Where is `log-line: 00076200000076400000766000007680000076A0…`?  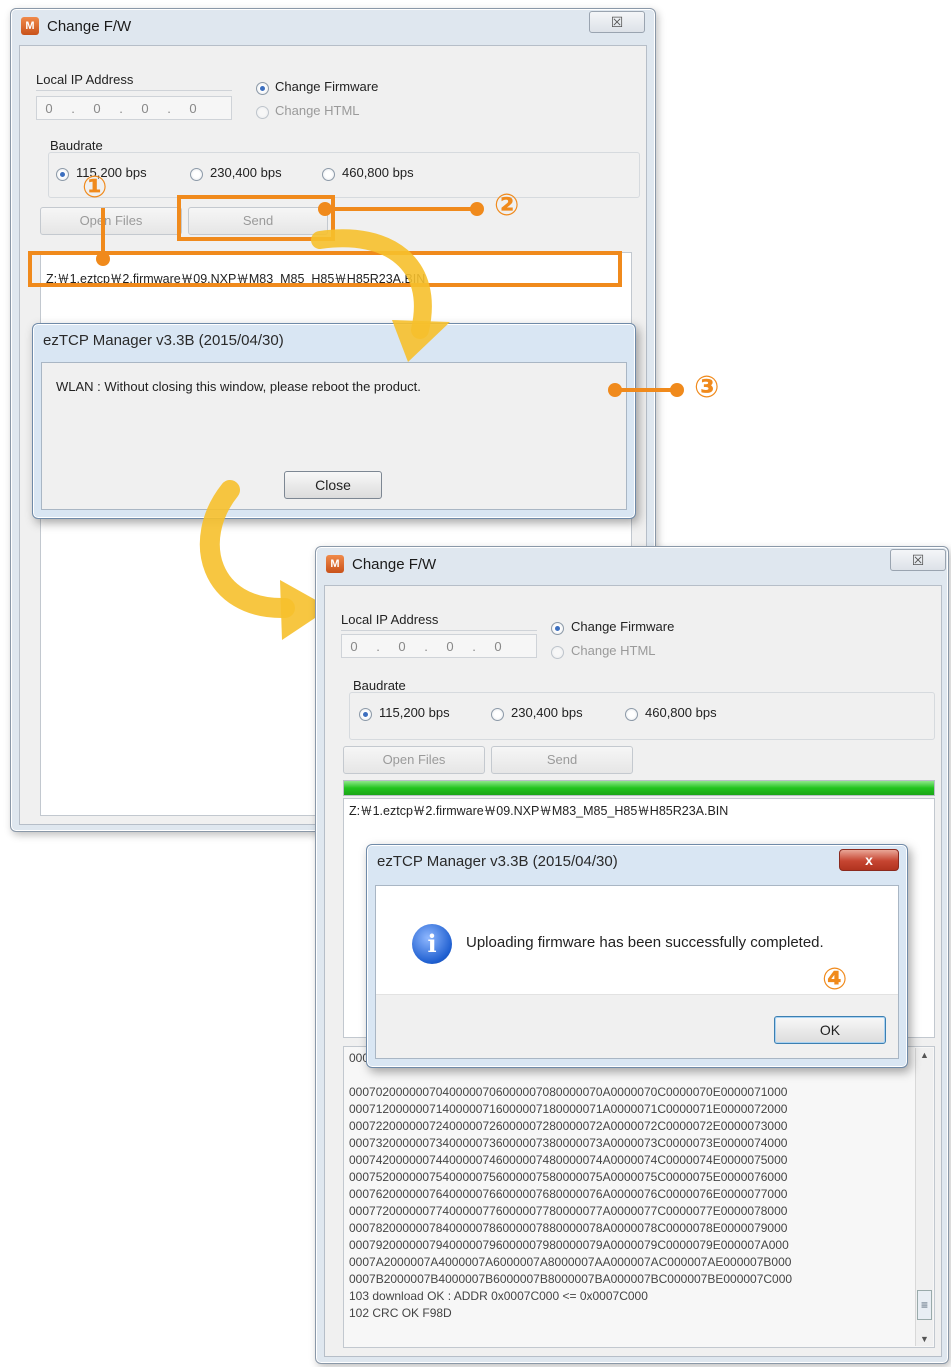
log-line: 00076200000076400000766000007680000076A0… is located at coordinates (568, 1194).